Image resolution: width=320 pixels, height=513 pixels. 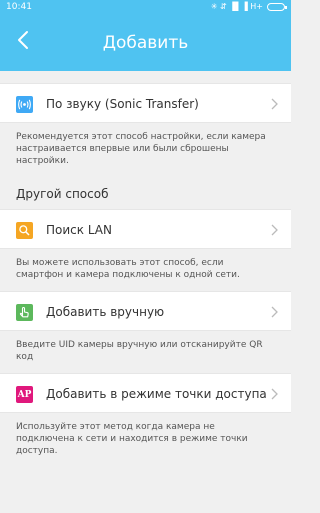 I want to click on app-header: 10:41 ✳ ⇵ ▐▌▐ H+ Добавить, so click(x=145, y=35).